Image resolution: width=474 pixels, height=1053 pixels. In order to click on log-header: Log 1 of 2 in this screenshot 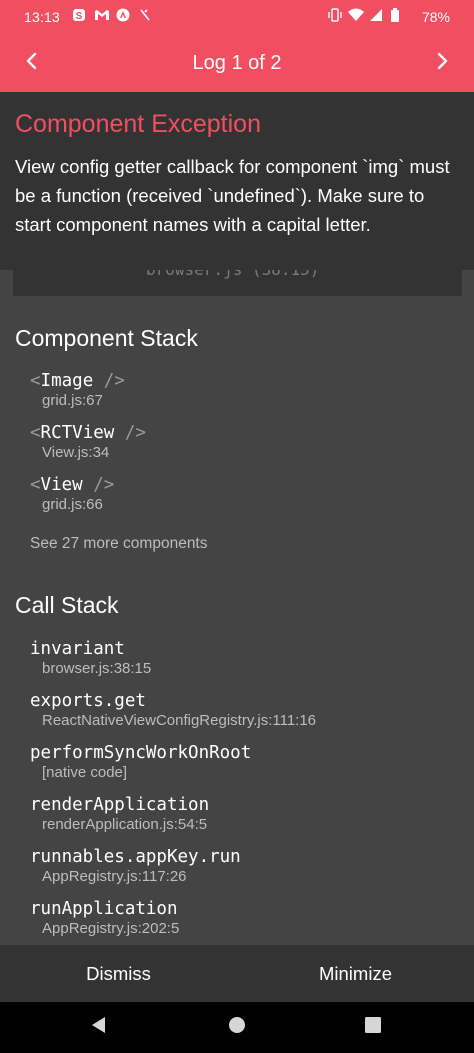, I will do `click(237, 63)`.